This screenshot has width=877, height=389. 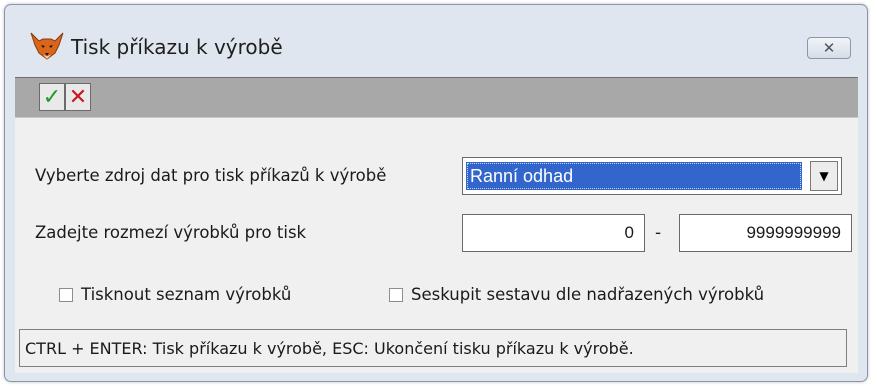 I want to click on close-button: ✕, so click(x=829, y=48).